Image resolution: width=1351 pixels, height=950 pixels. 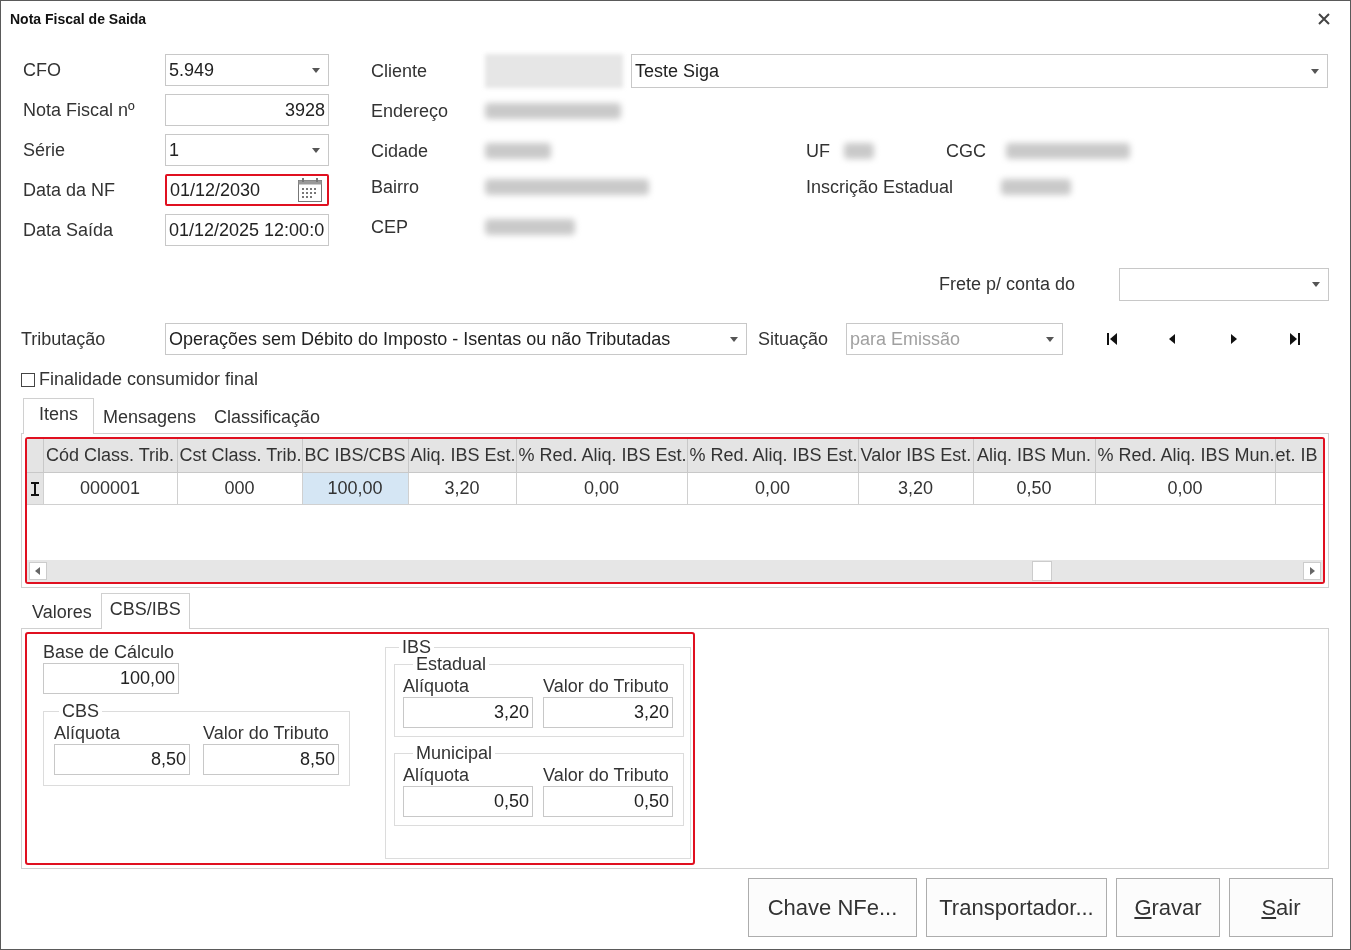 I want to click on scroll-thumb, so click(x=1042, y=571).